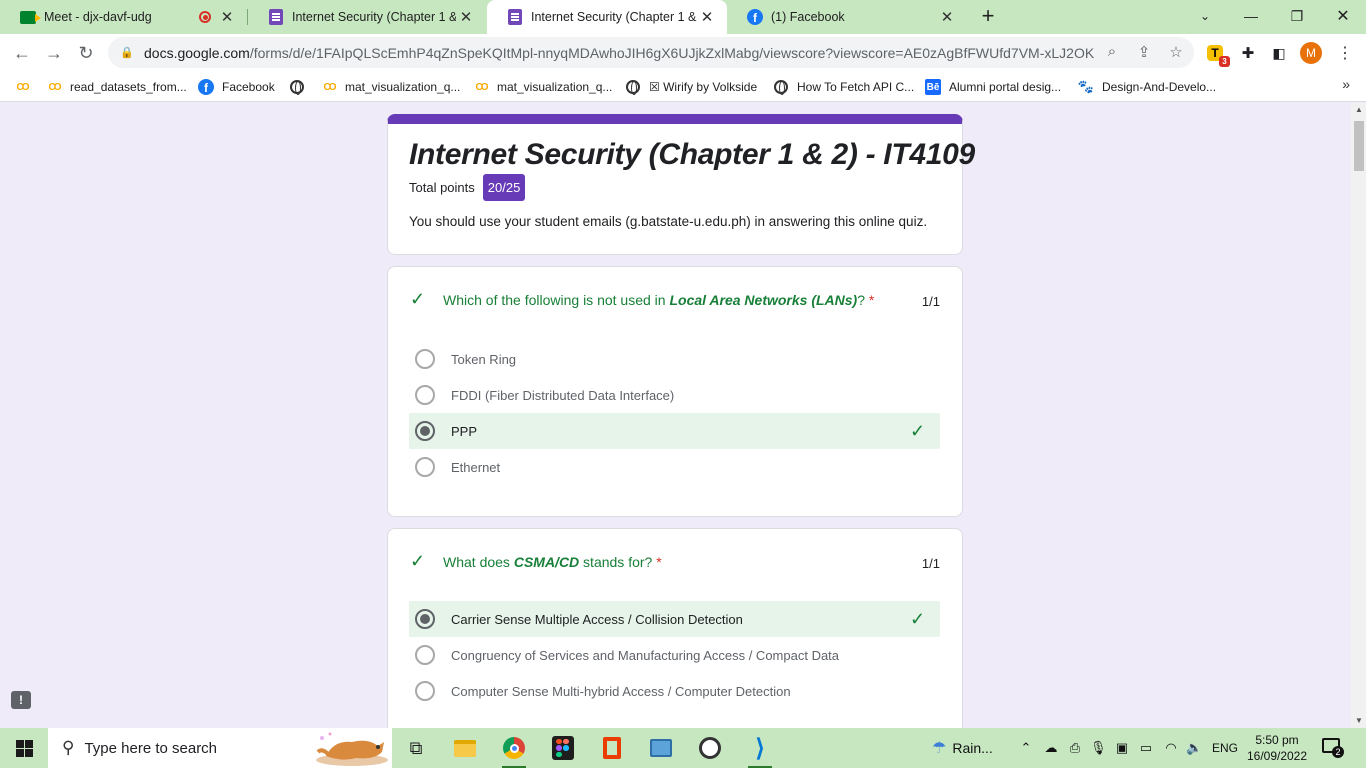 The width and height of the screenshot is (1366, 768). Describe the element at coordinates (674, 359) in the screenshot. I see `answer-option: Token Ring` at that location.